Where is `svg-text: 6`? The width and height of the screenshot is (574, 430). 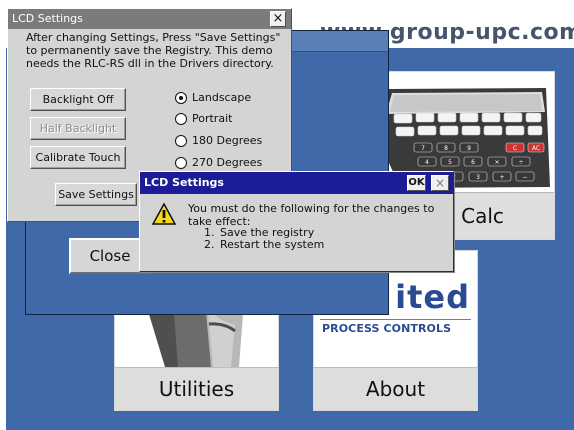
svg-text: 6 is located at coordinates (473, 162).